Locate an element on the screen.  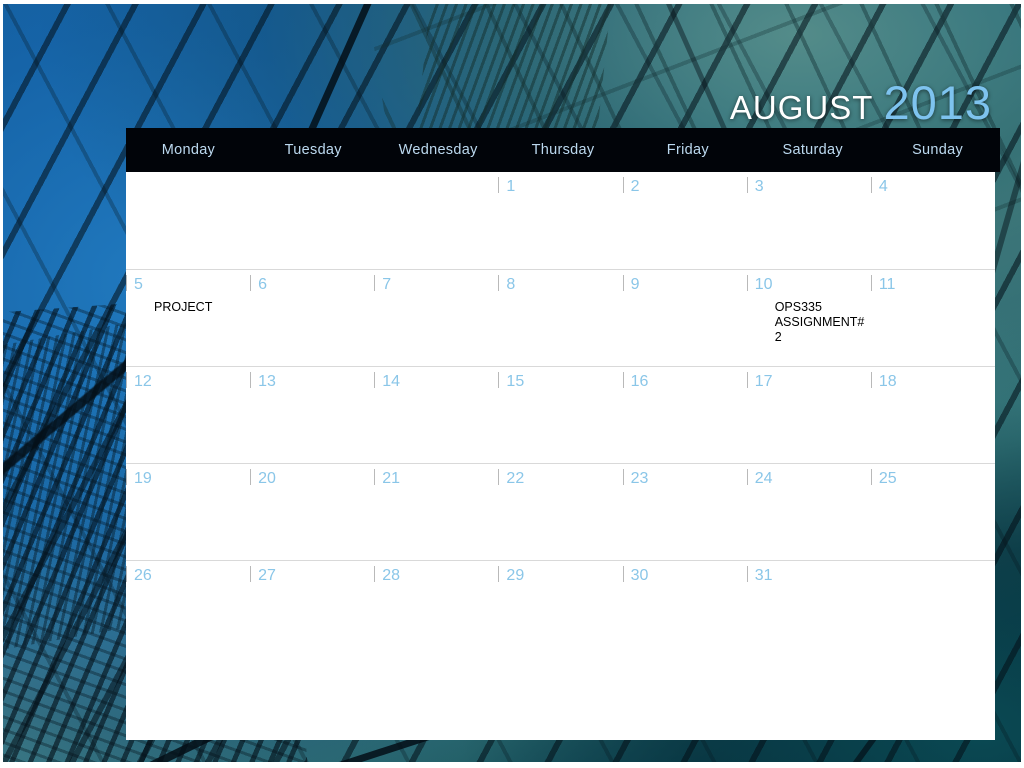
calendar-day-cell: 15 is located at coordinates (560, 415).